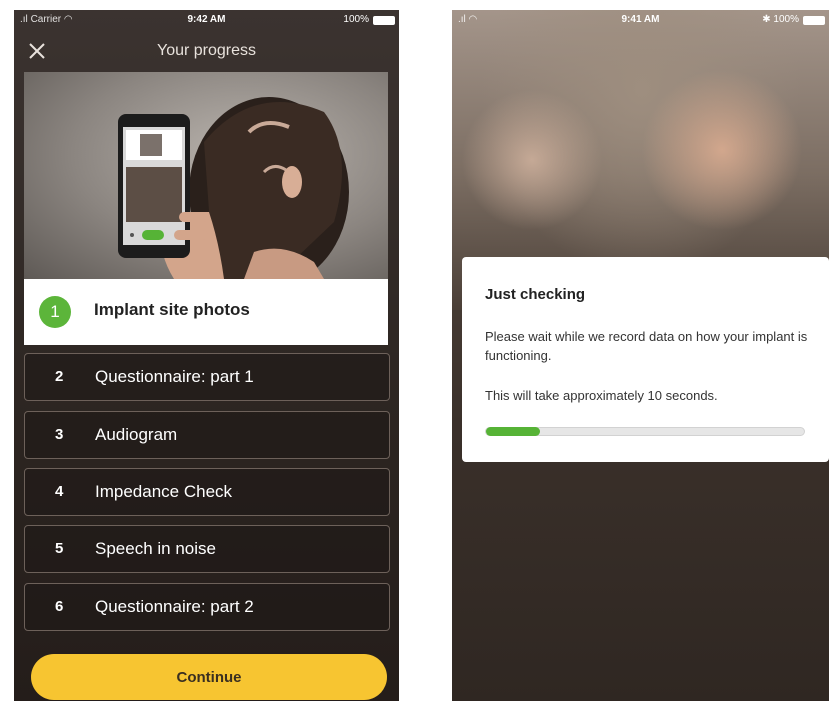 The image size is (829, 701). I want to click on step-number: 6, so click(59, 606).